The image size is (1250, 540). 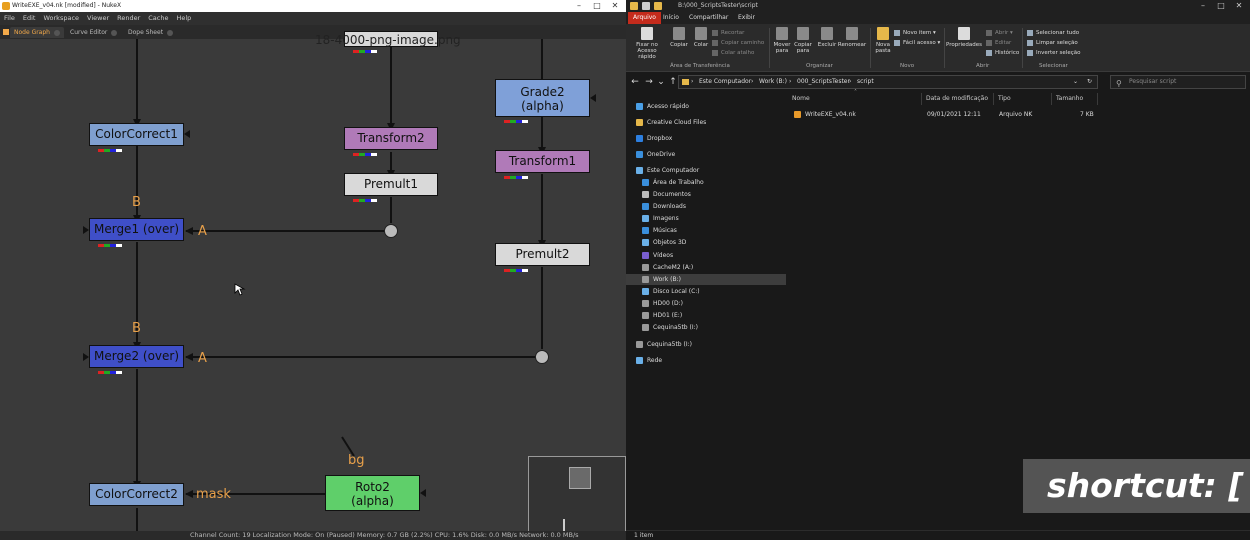 What do you see at coordinates (660, 218) in the screenshot?
I see `nav-imagens: Imagens` at bounding box center [660, 218].